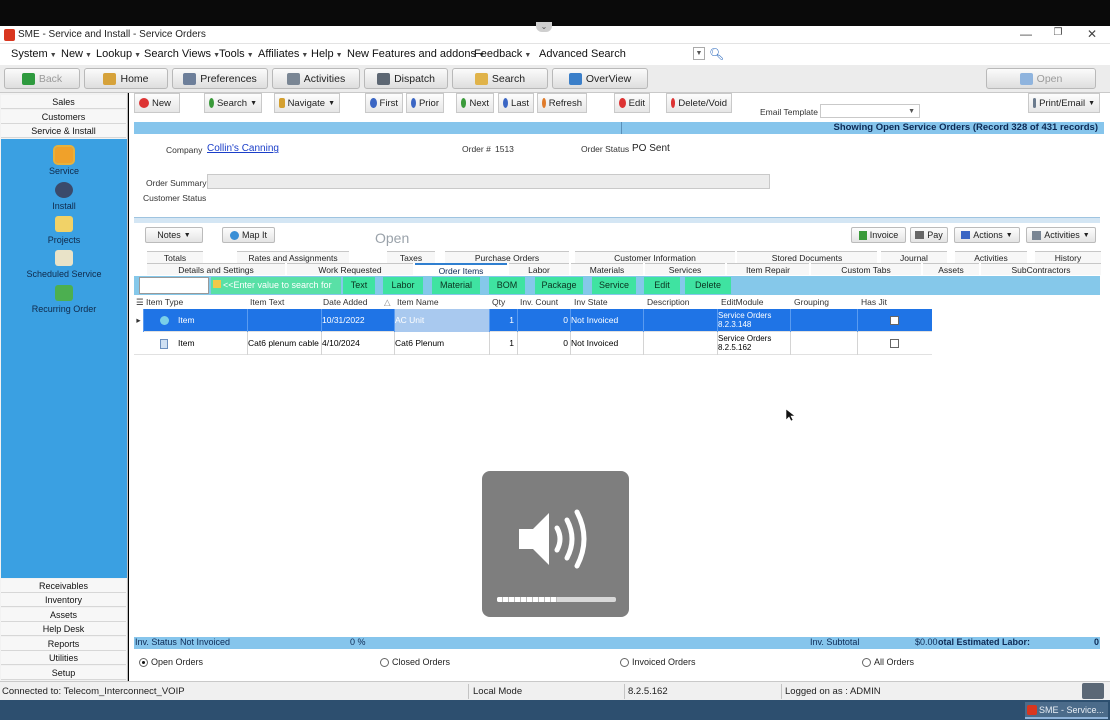 This screenshot has height=720, width=1110. What do you see at coordinates (607, 269) in the screenshot?
I see `tab-materials: Materials` at bounding box center [607, 269].